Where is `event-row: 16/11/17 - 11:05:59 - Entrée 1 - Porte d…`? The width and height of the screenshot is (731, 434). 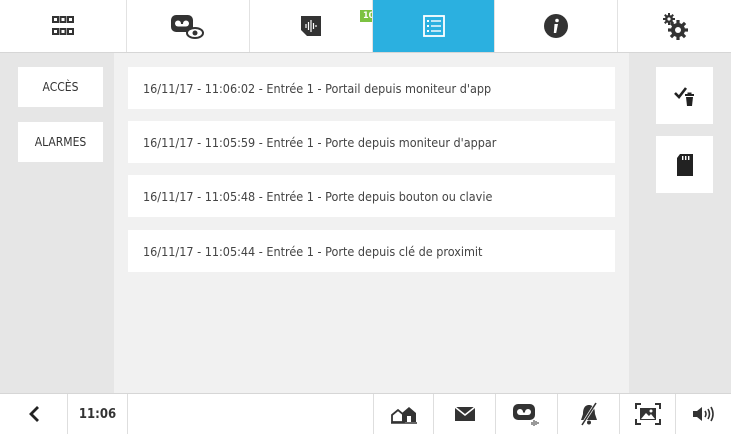
event-row: 16/11/17 - 11:05:59 - Entrée 1 - Porte d… is located at coordinates (371, 142).